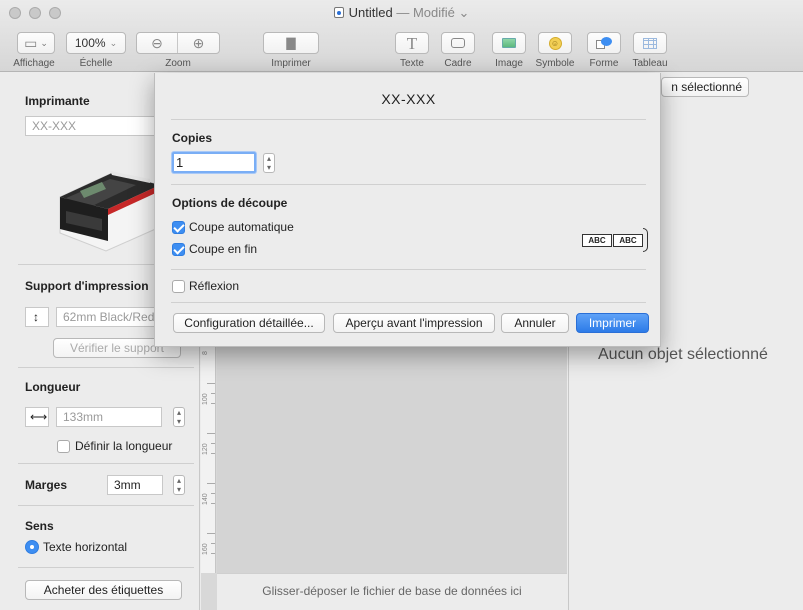 This screenshot has height=610, width=803. What do you see at coordinates (214, 162) in the screenshot?
I see `copies-input: 1` at bounding box center [214, 162].